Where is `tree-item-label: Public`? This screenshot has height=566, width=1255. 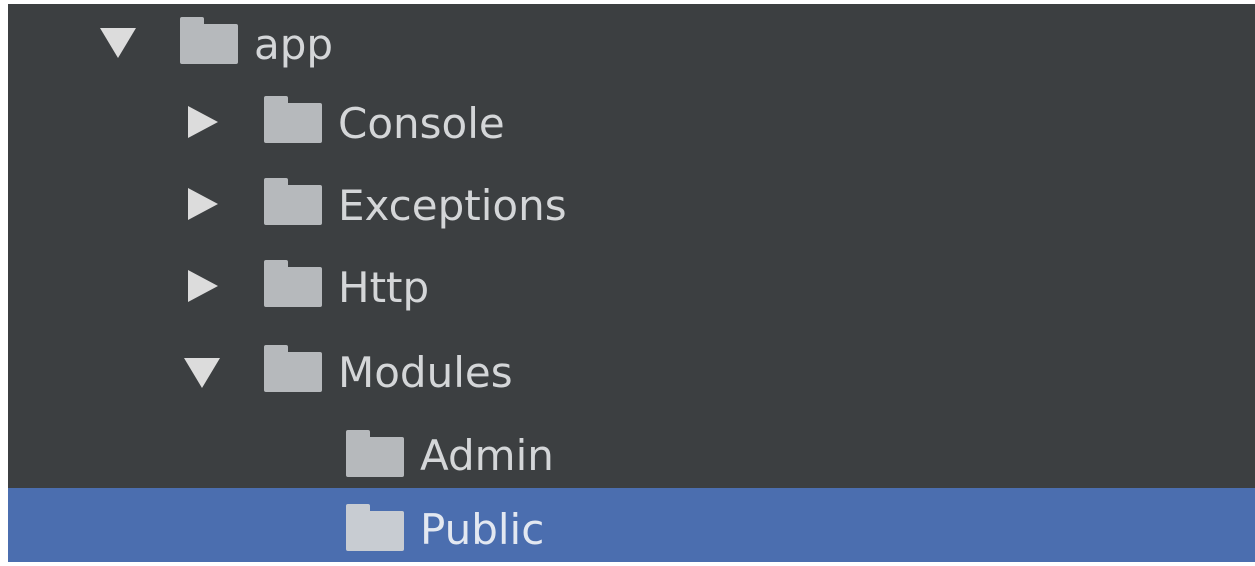
tree-item-label: Public is located at coordinates (482, 529).